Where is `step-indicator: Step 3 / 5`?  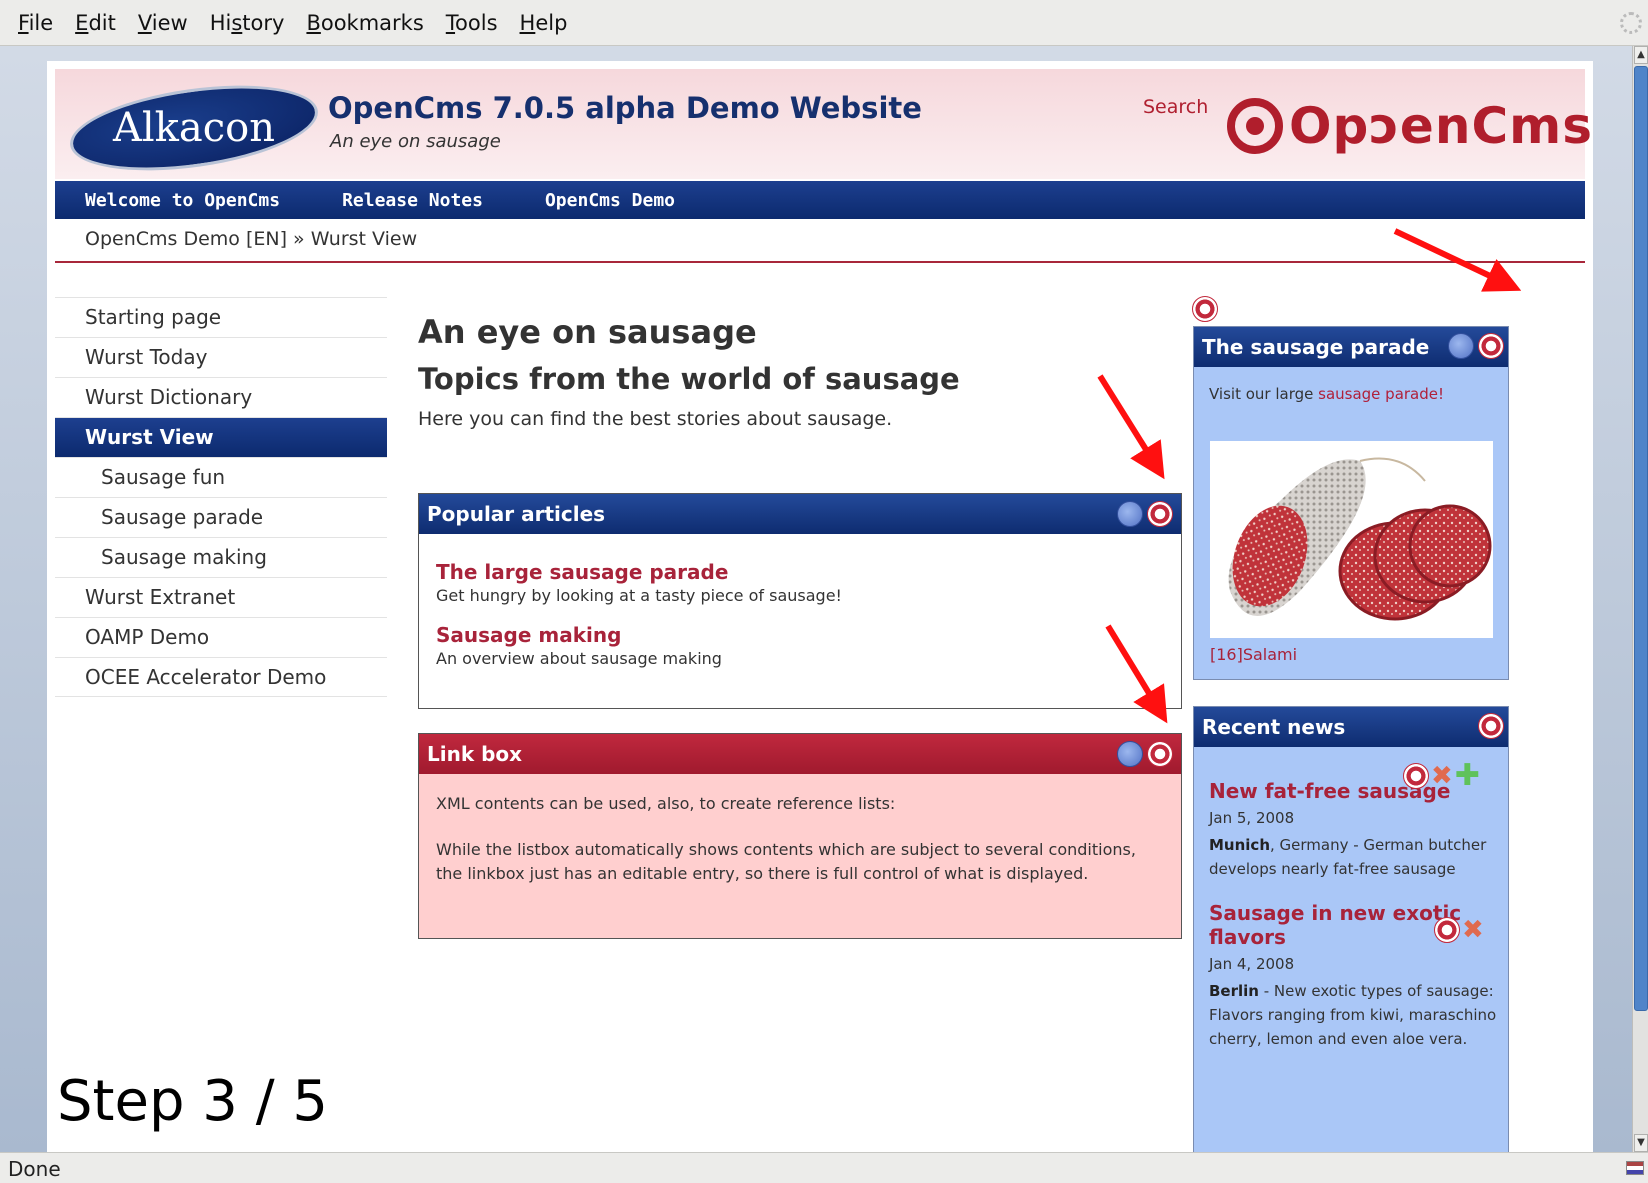
step-indicator: Step 3 / 5 is located at coordinates (193, 1101).